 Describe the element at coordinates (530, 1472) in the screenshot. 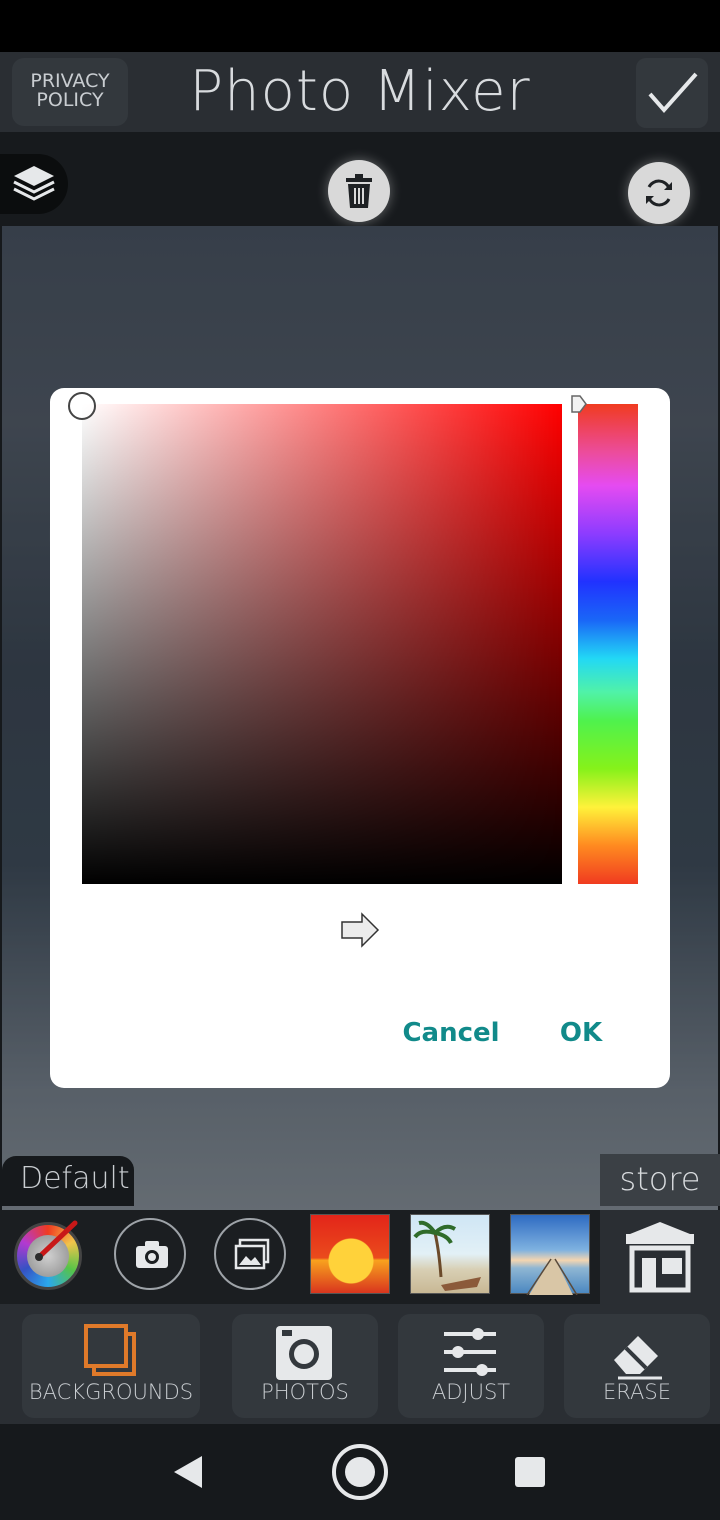

I see `recents-icon` at that location.